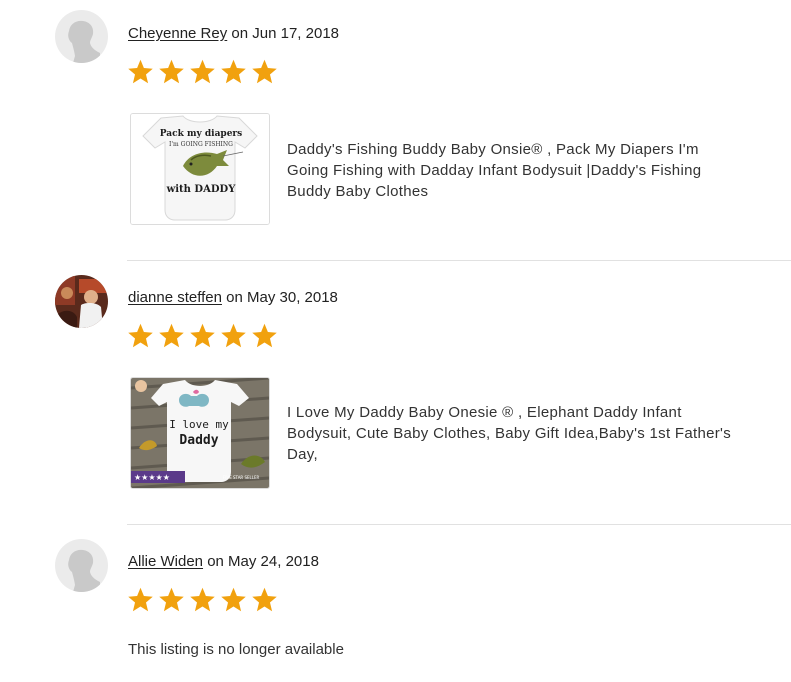 This screenshot has height=682, width=791. I want to click on listing-thumbnail: I love my Daddy ★★★★★ FIVE STAR SELLER, so click(200, 433).